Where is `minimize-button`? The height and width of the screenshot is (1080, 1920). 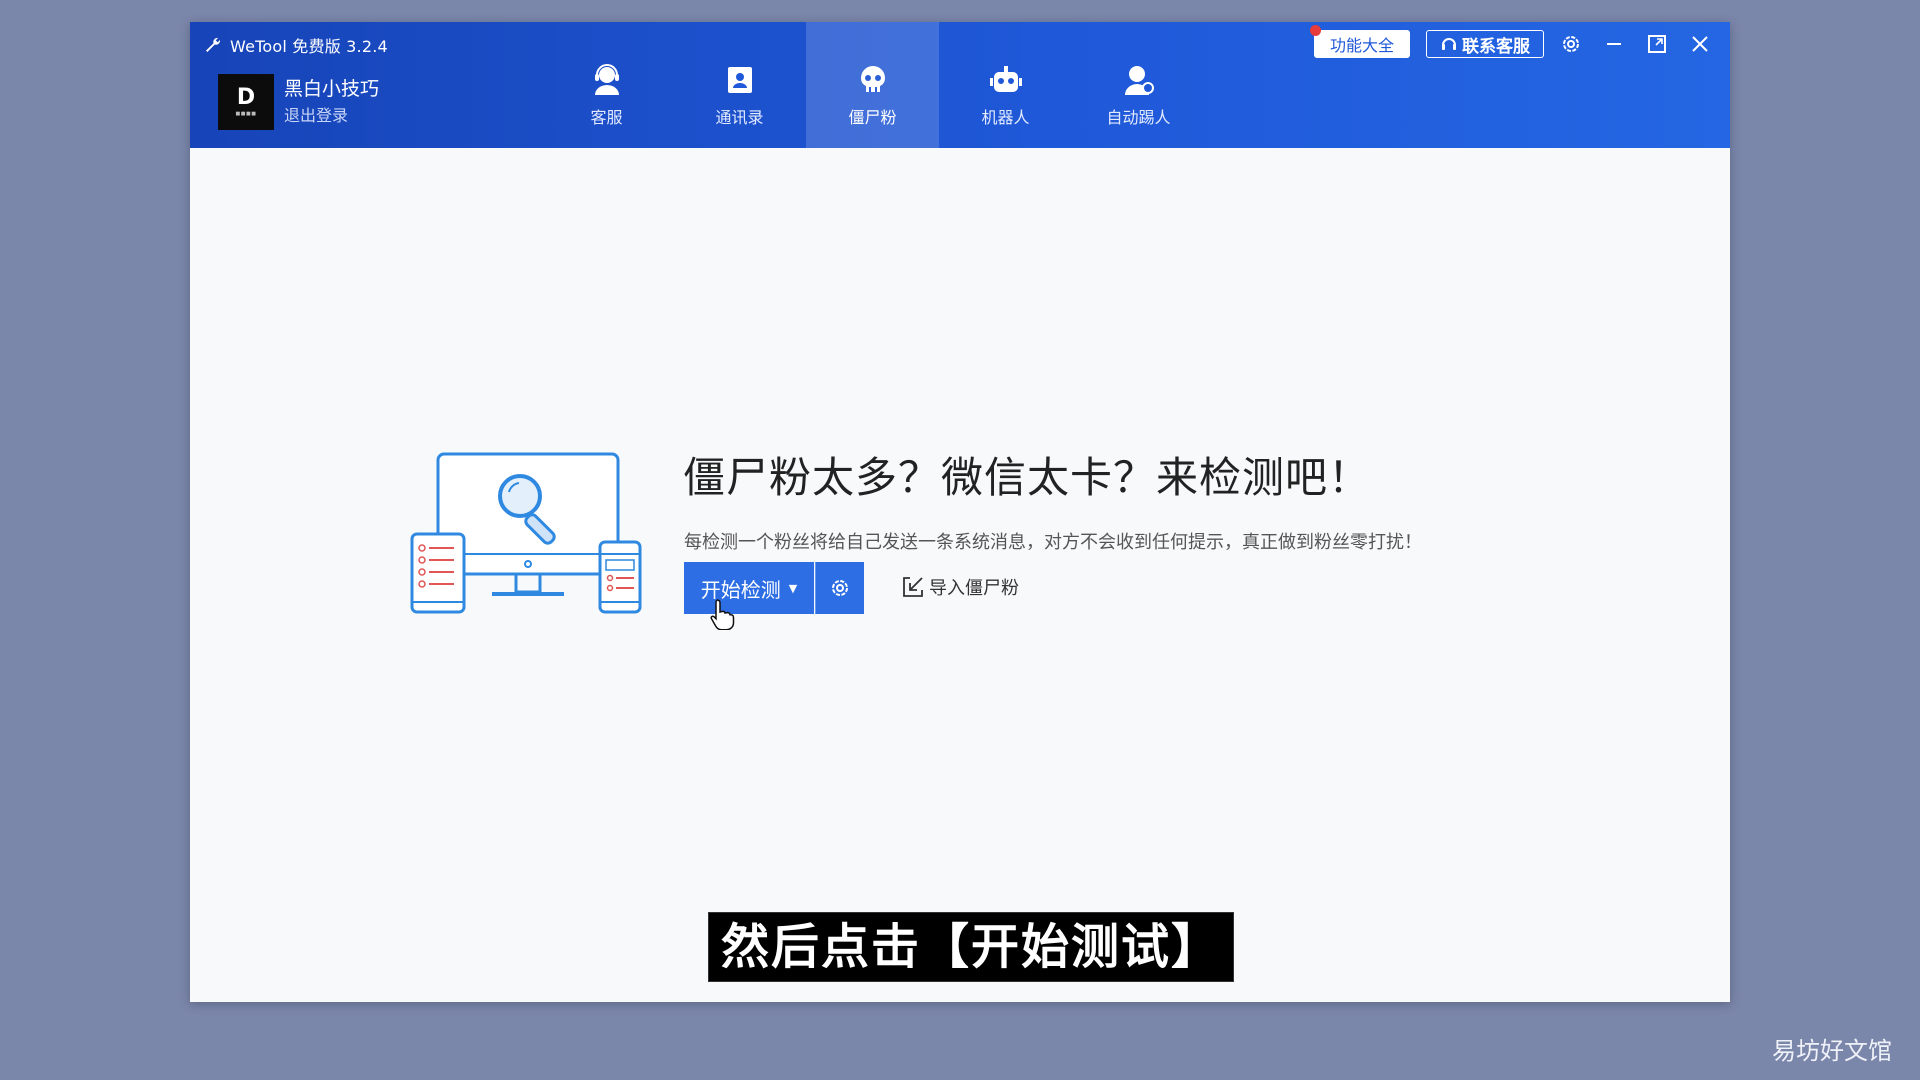
minimize-button is located at coordinates (1614, 44).